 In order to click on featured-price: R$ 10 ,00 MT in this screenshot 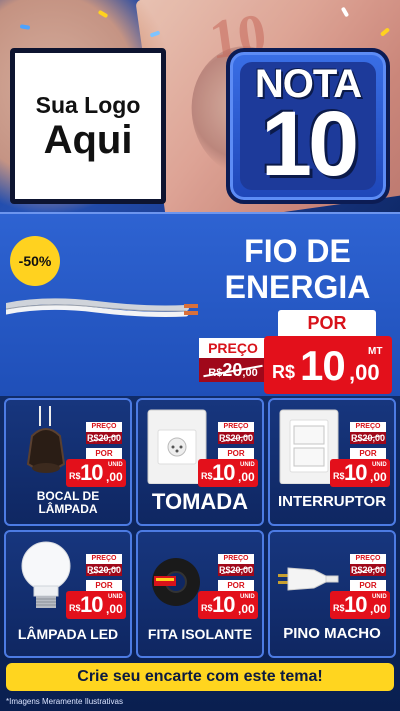, I will do `click(328, 365)`.